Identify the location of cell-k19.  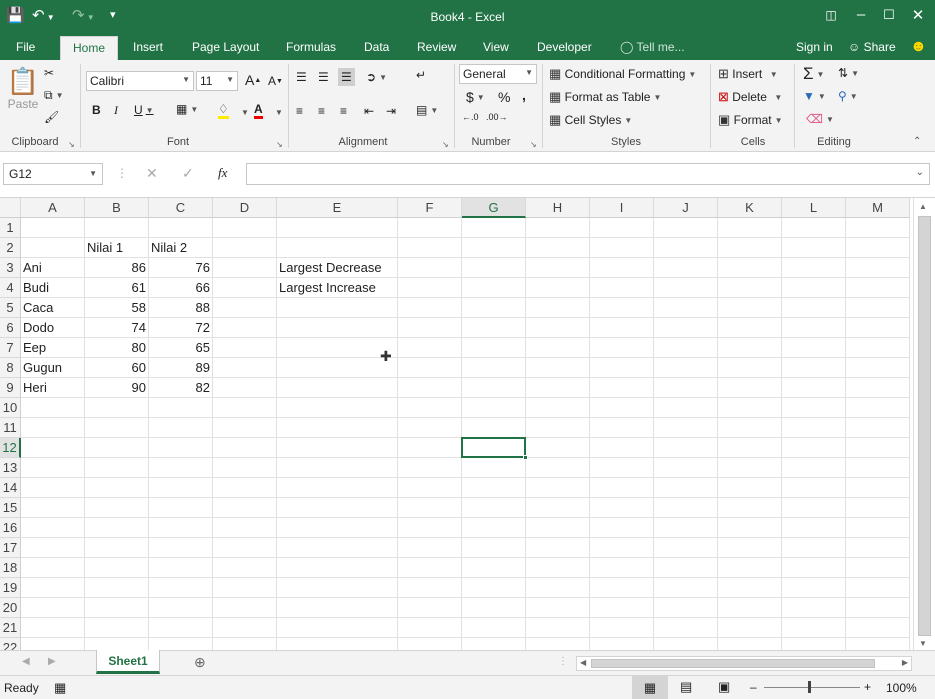
(750, 588).